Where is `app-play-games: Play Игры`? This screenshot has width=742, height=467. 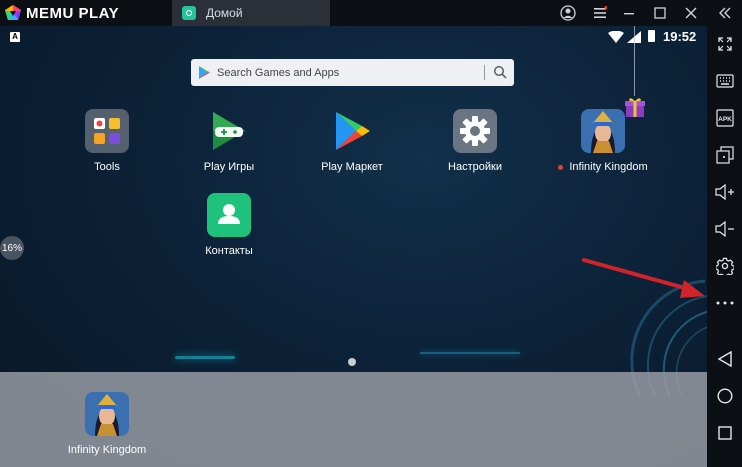
app-play-games: Play Игры is located at coordinates (229, 141).